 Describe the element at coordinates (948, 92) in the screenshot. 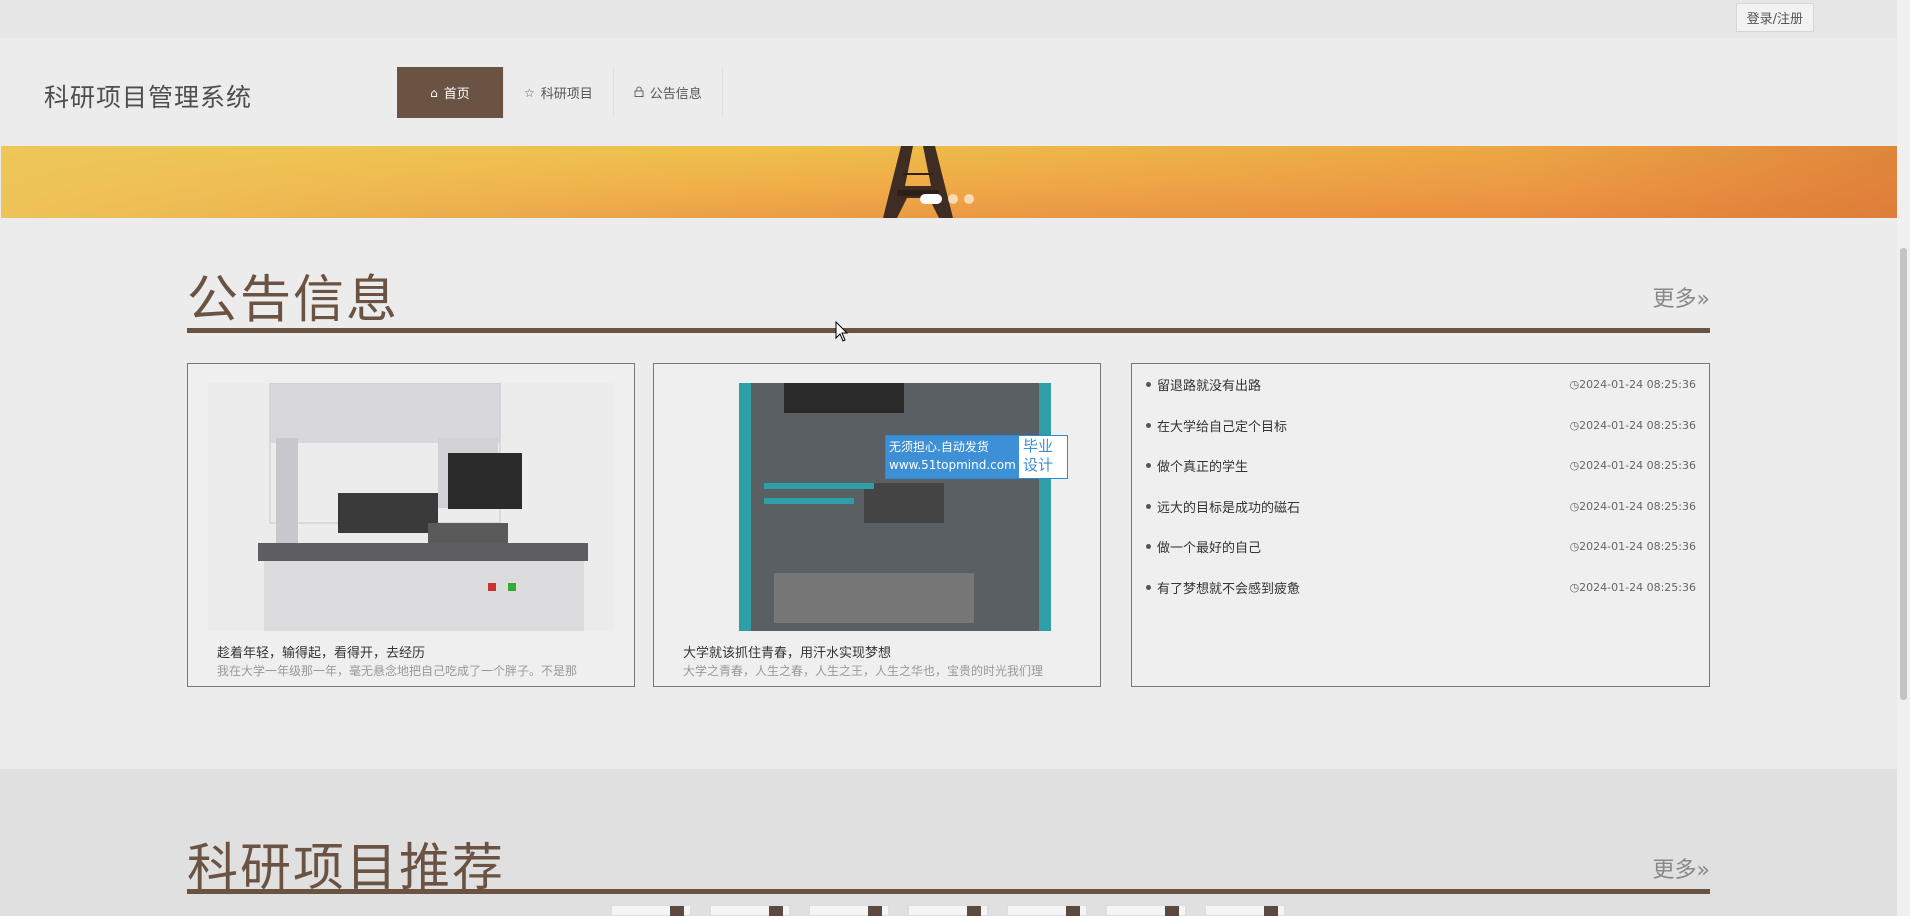

I see `site-header: 科研项目管理系统 ⌂ 首页 ☆ 科研项目 公告信息` at that location.